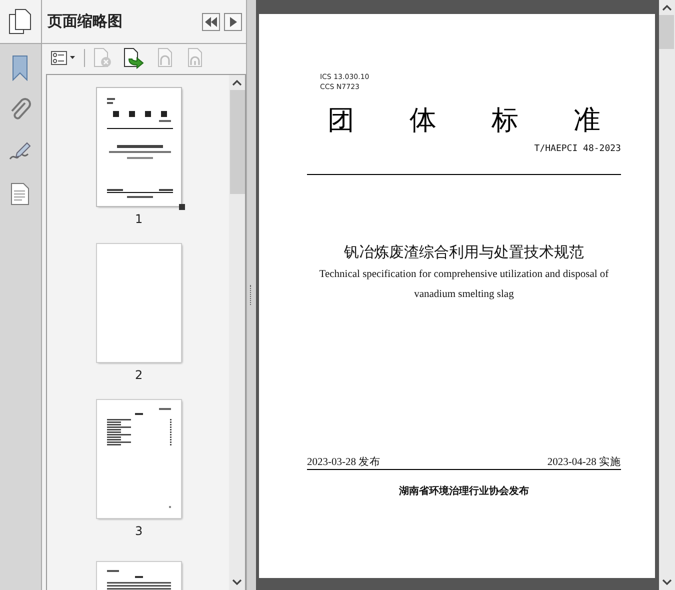  Describe the element at coordinates (139, 375) in the screenshot. I see `page-number: 2` at that location.